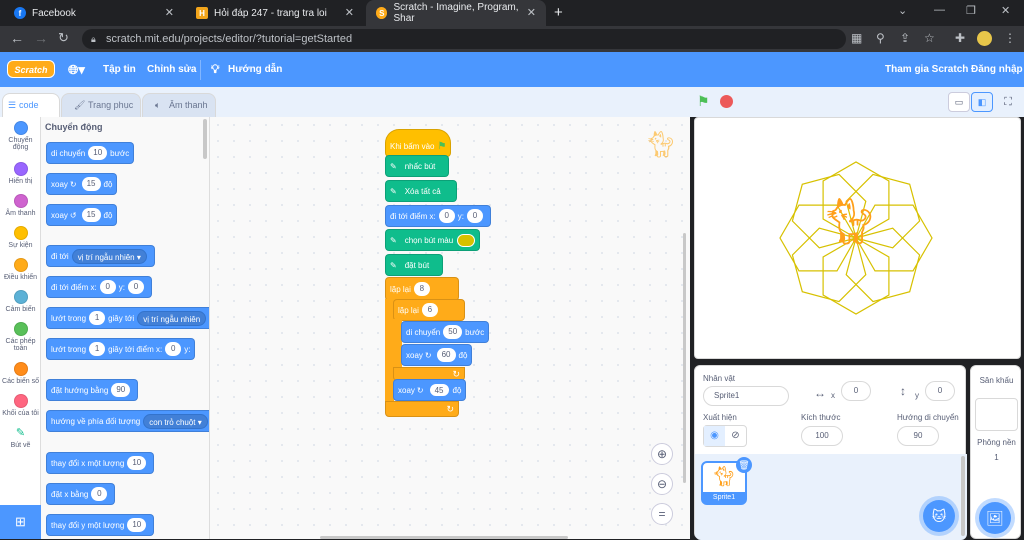 This screenshot has width=1024, height=540. Describe the element at coordinates (963, 496) in the screenshot. I see `sprite-list-scrollbar` at that location.